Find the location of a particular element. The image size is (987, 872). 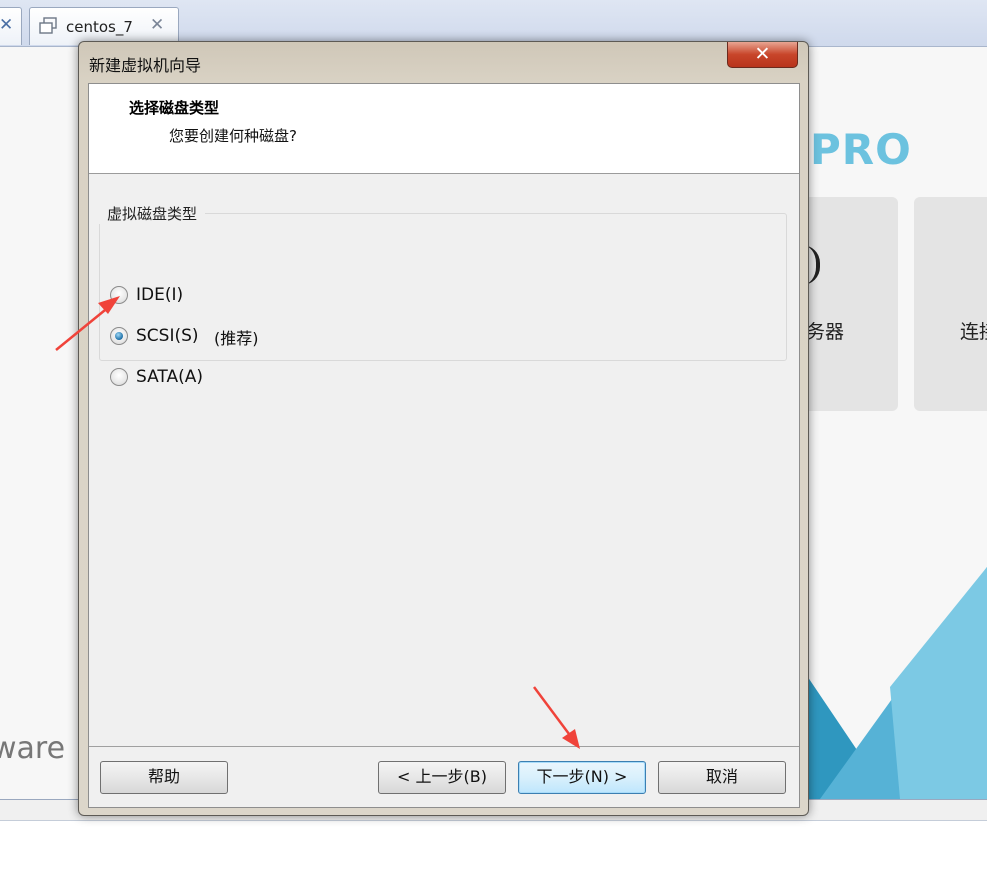

radio-button-selected is located at coordinates (119, 336).